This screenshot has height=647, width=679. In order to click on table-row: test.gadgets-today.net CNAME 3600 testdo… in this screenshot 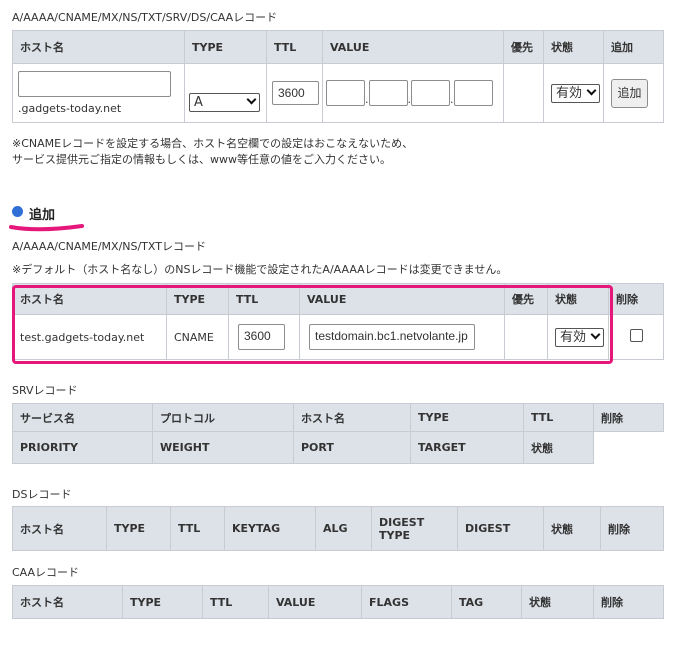, I will do `click(338, 337)`.